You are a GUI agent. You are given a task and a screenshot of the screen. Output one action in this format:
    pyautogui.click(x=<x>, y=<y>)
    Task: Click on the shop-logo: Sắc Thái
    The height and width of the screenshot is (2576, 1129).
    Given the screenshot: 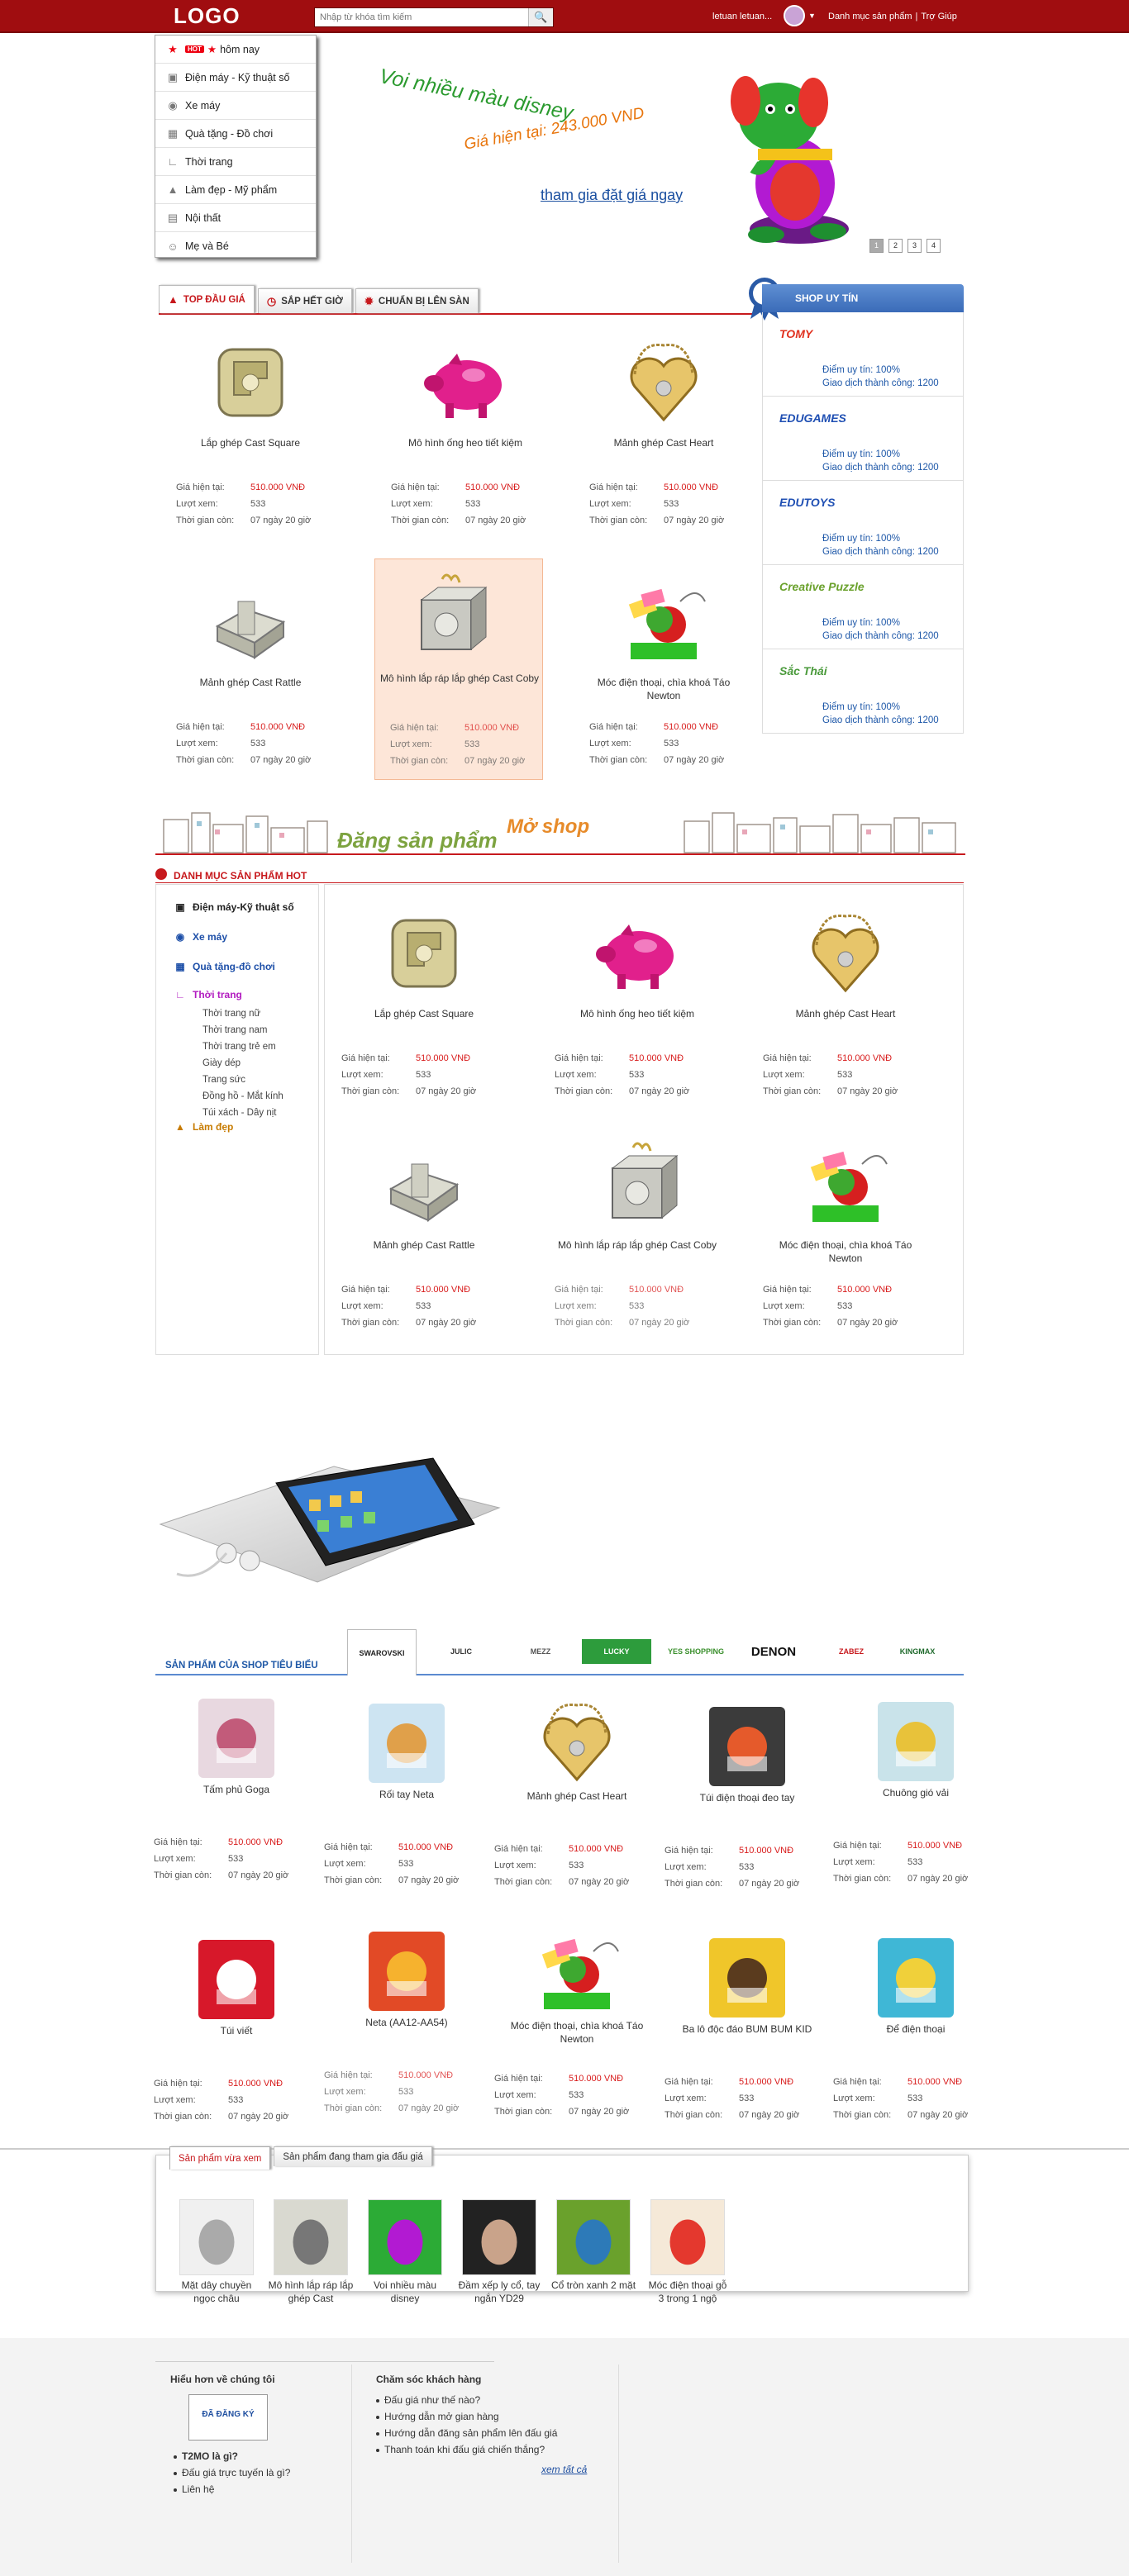 What is the action you would take?
    pyautogui.click(x=803, y=670)
    